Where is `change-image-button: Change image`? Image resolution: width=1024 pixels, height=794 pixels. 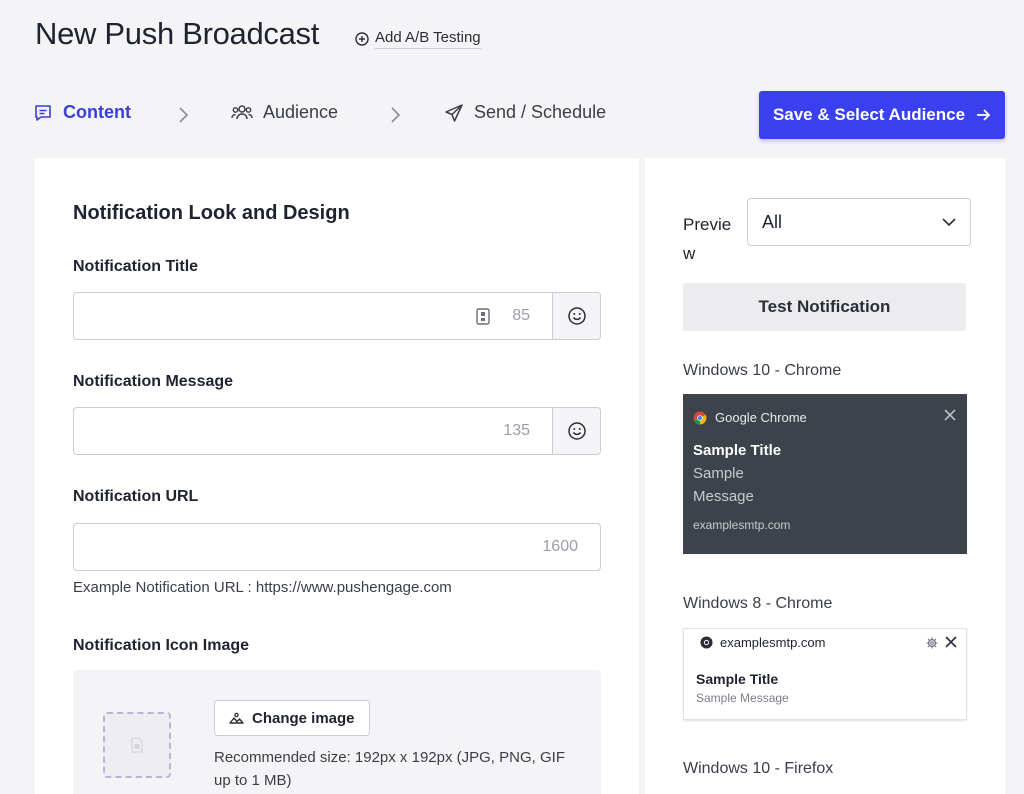 change-image-button: Change image is located at coordinates (292, 718).